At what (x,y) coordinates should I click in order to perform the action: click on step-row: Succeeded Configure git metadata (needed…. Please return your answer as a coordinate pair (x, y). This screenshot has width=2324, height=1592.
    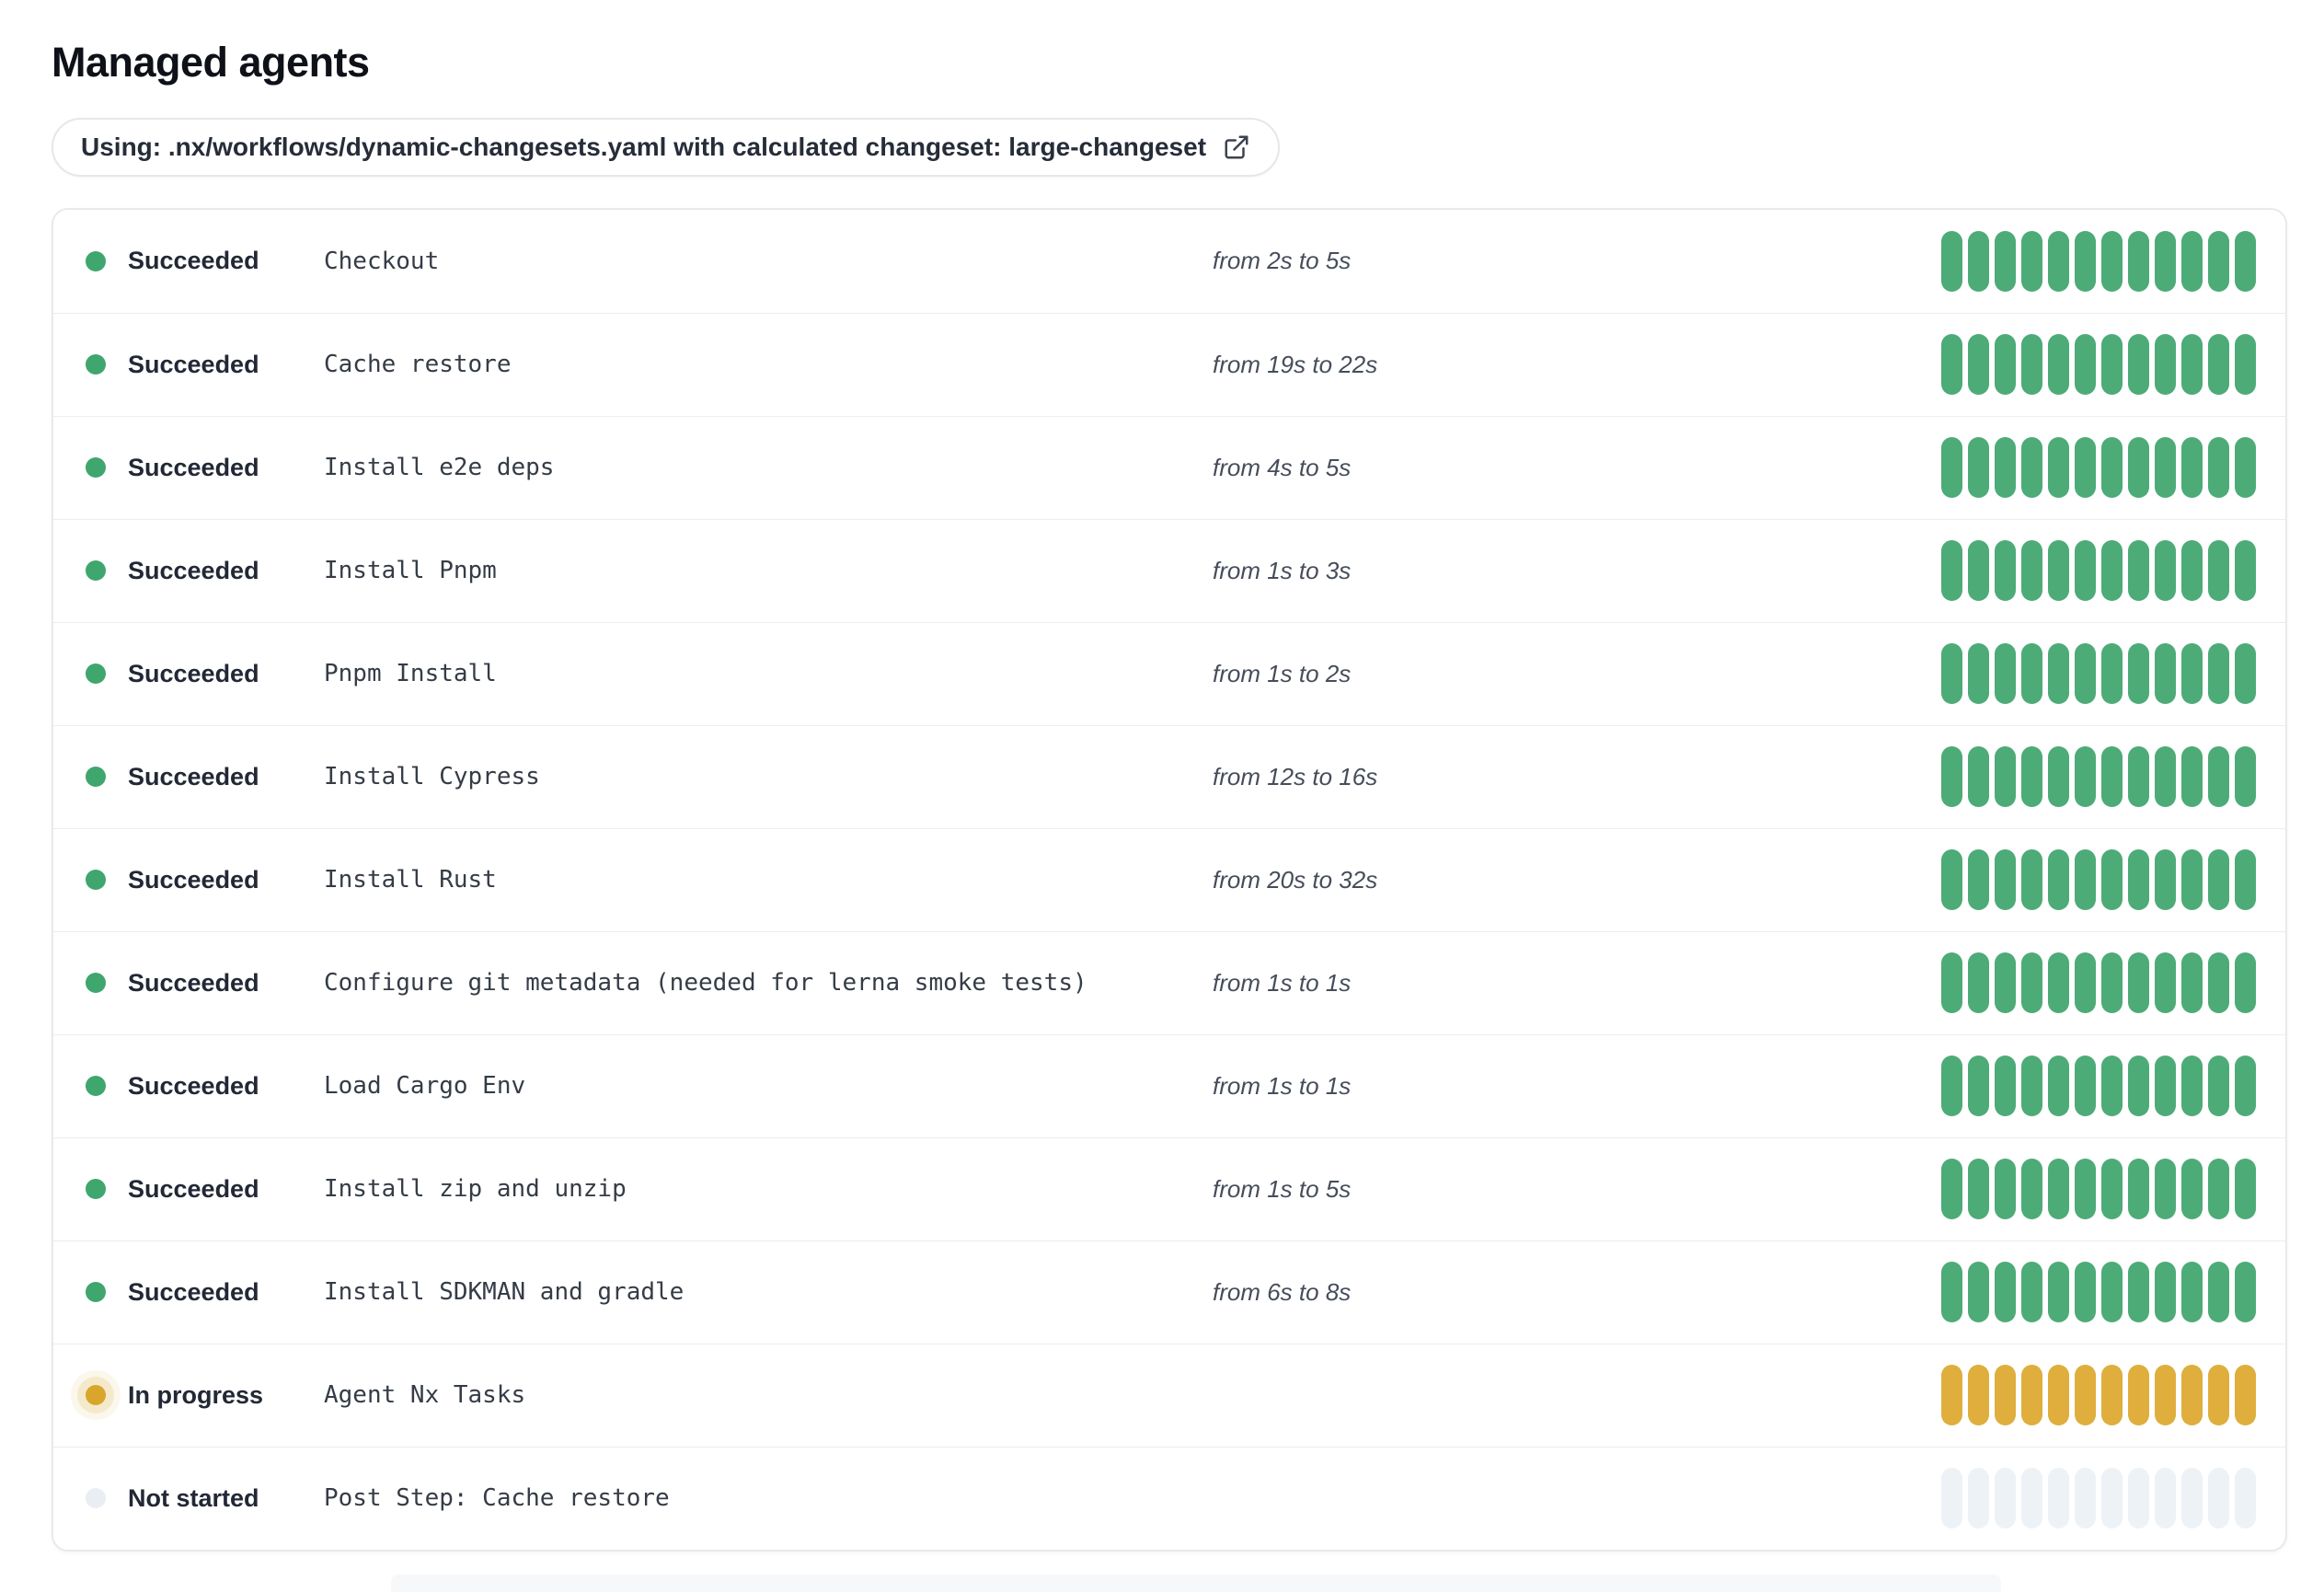
    Looking at the image, I should click on (1169, 982).